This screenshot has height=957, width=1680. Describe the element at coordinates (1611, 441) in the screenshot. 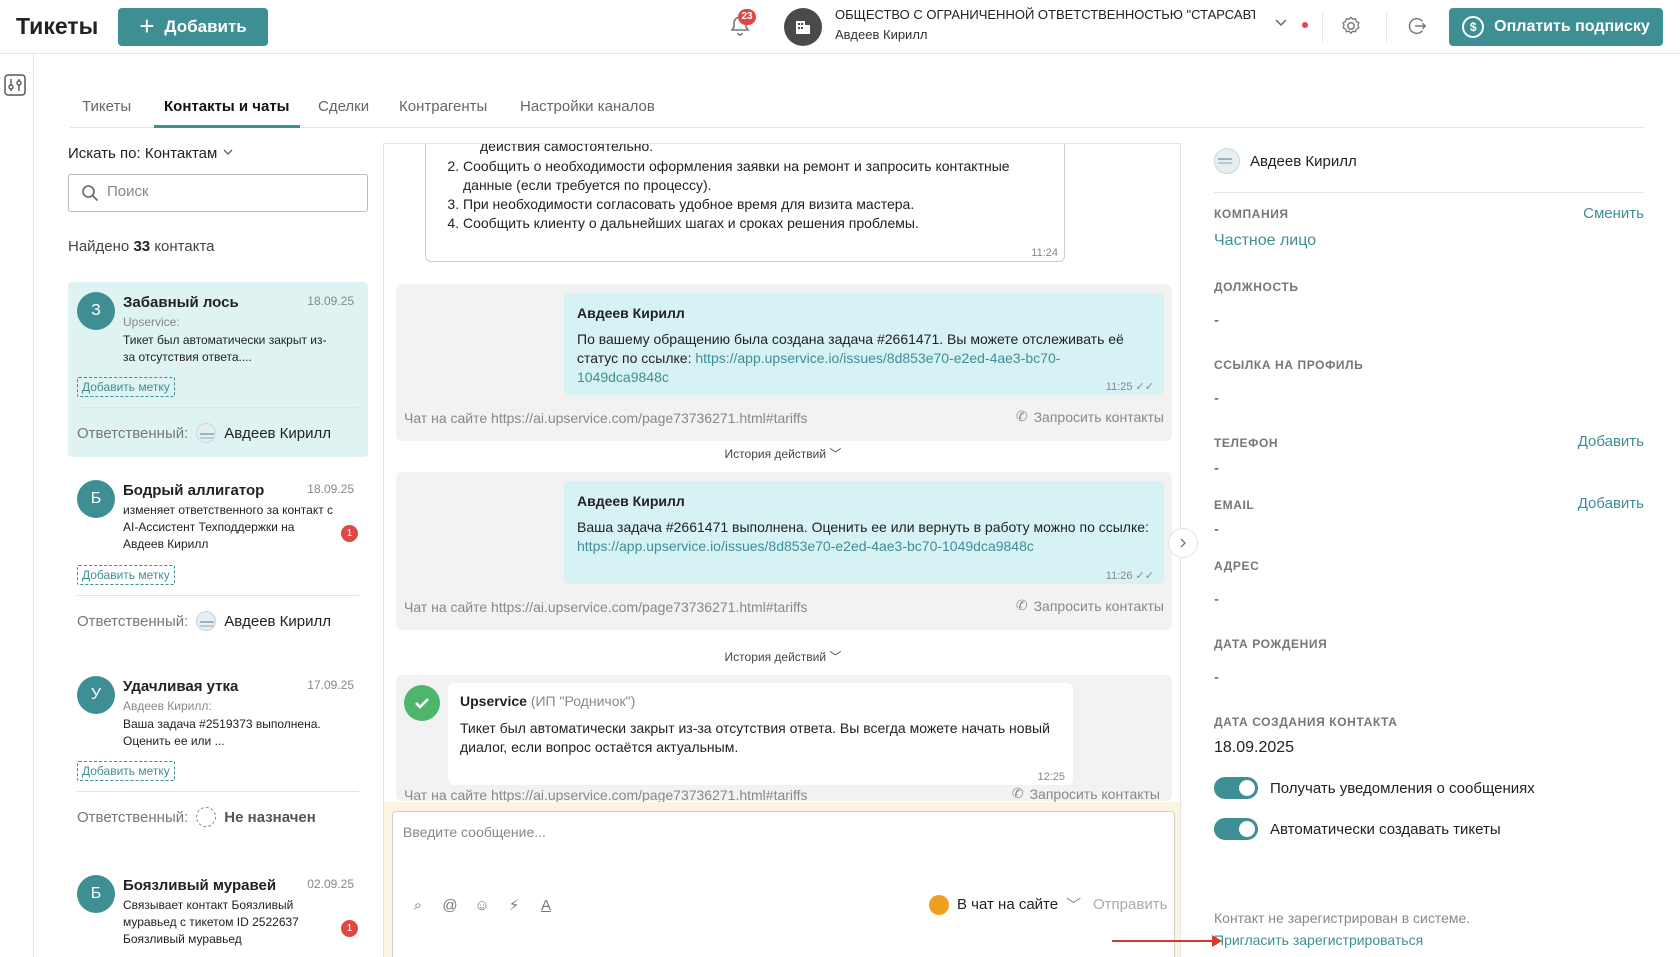

I see `add-phone-button: Добавить` at that location.